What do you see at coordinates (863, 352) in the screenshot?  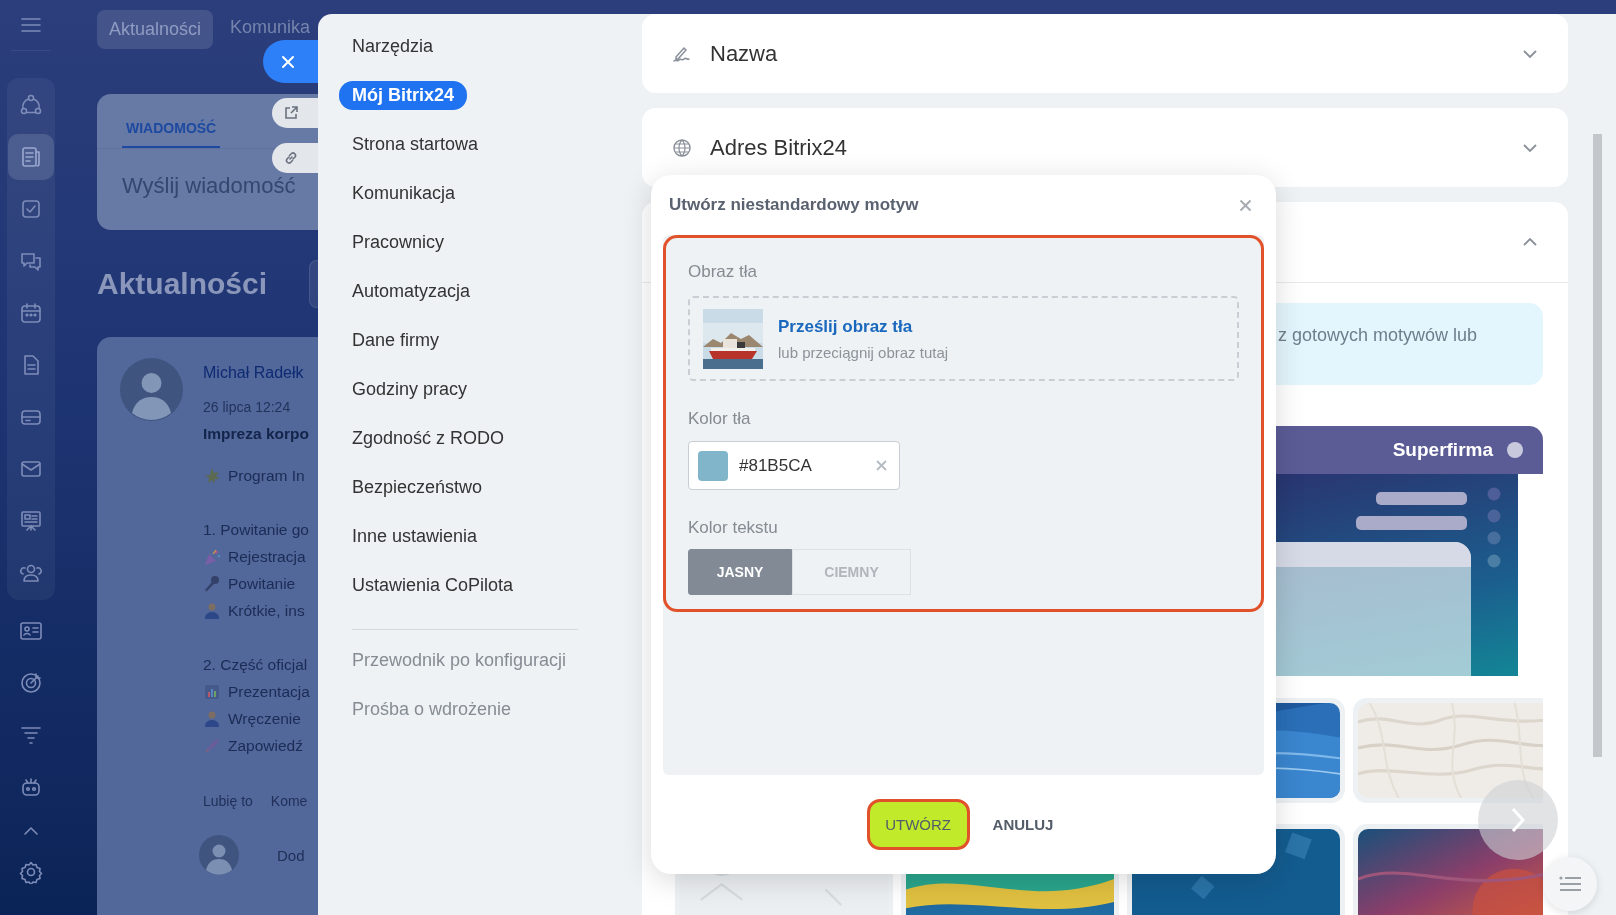 I see `upload-hint: lub przeciągnij obraz tutaj` at bounding box center [863, 352].